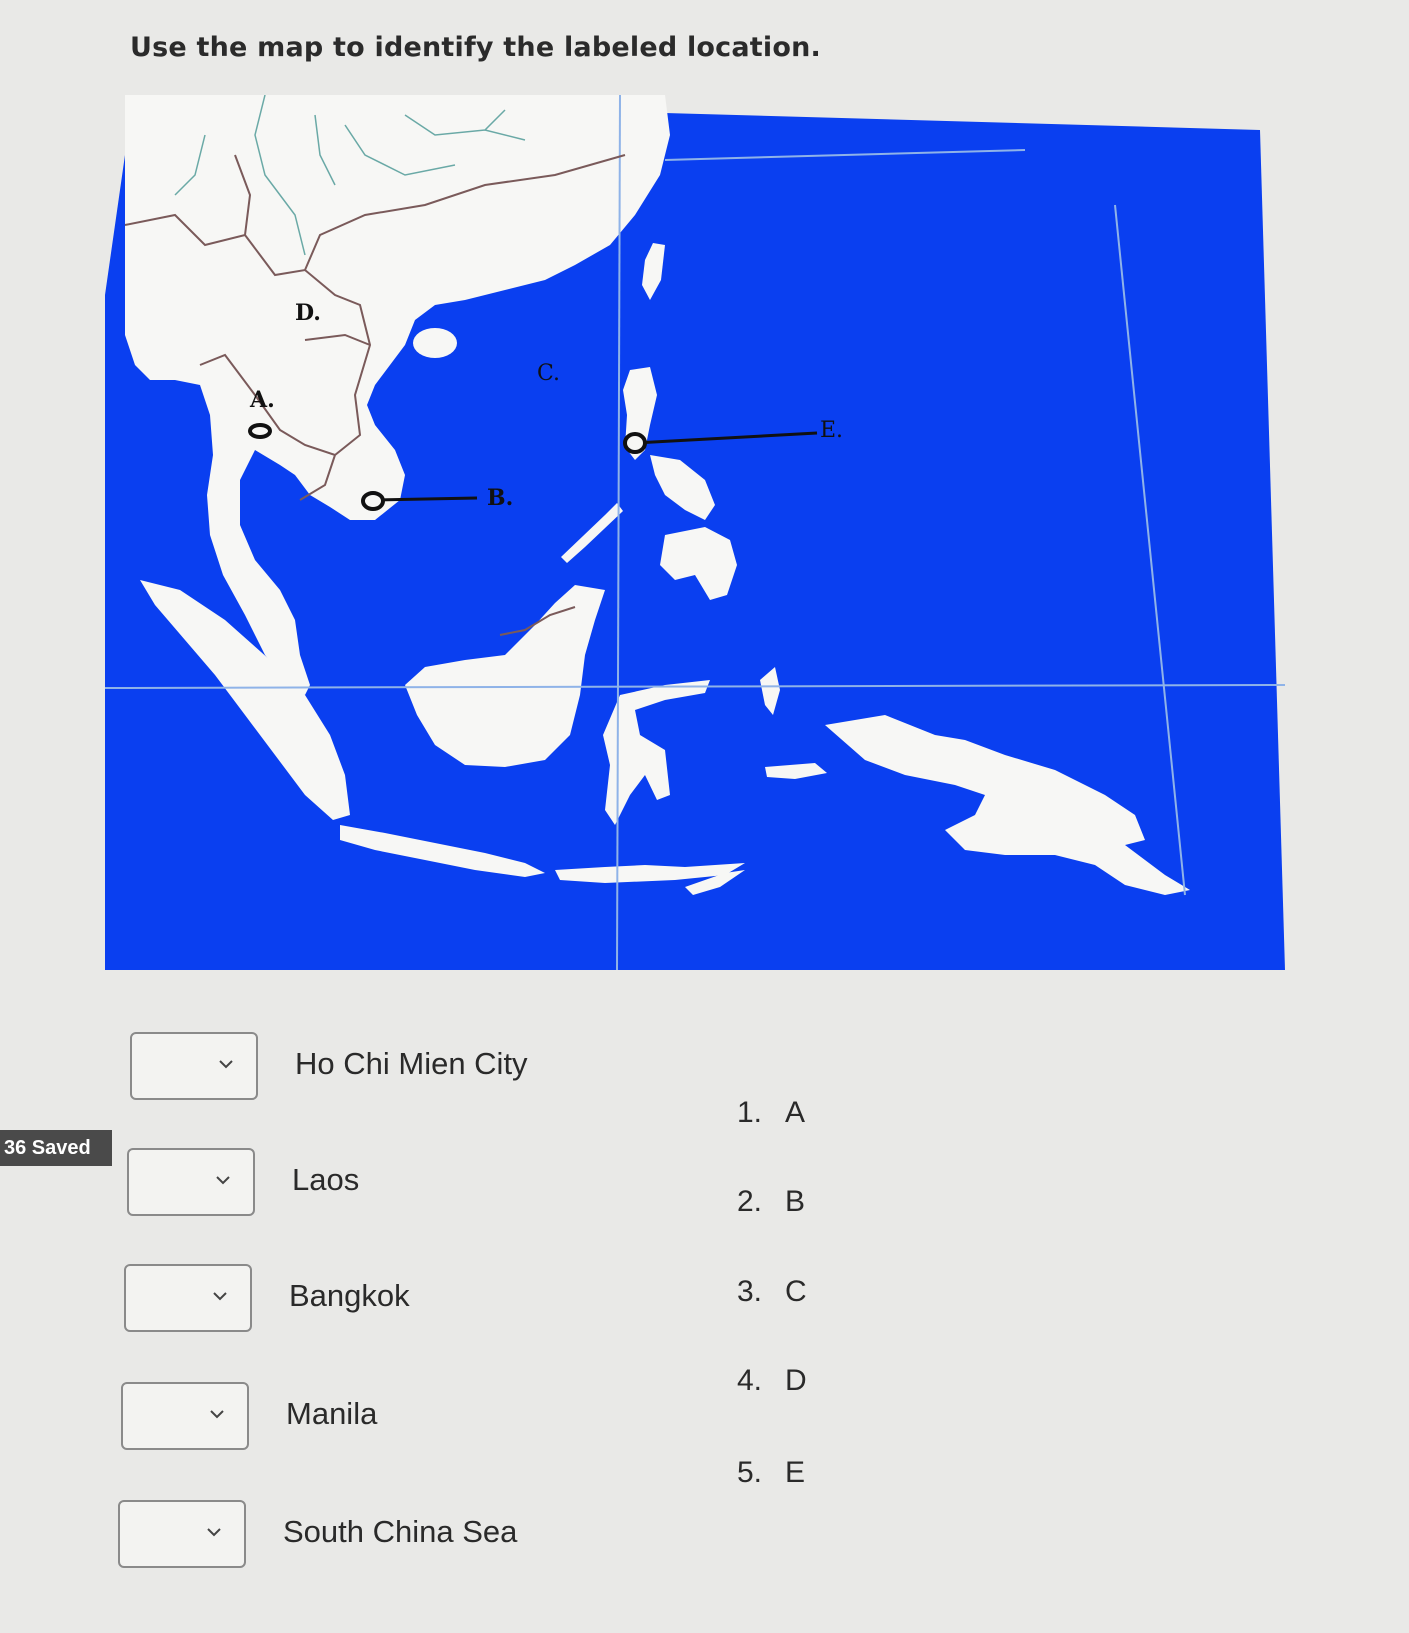 Image resolution: width=1409 pixels, height=1633 pixels. What do you see at coordinates (796, 1380) in the screenshot?
I see `answer-letter: D` at bounding box center [796, 1380].